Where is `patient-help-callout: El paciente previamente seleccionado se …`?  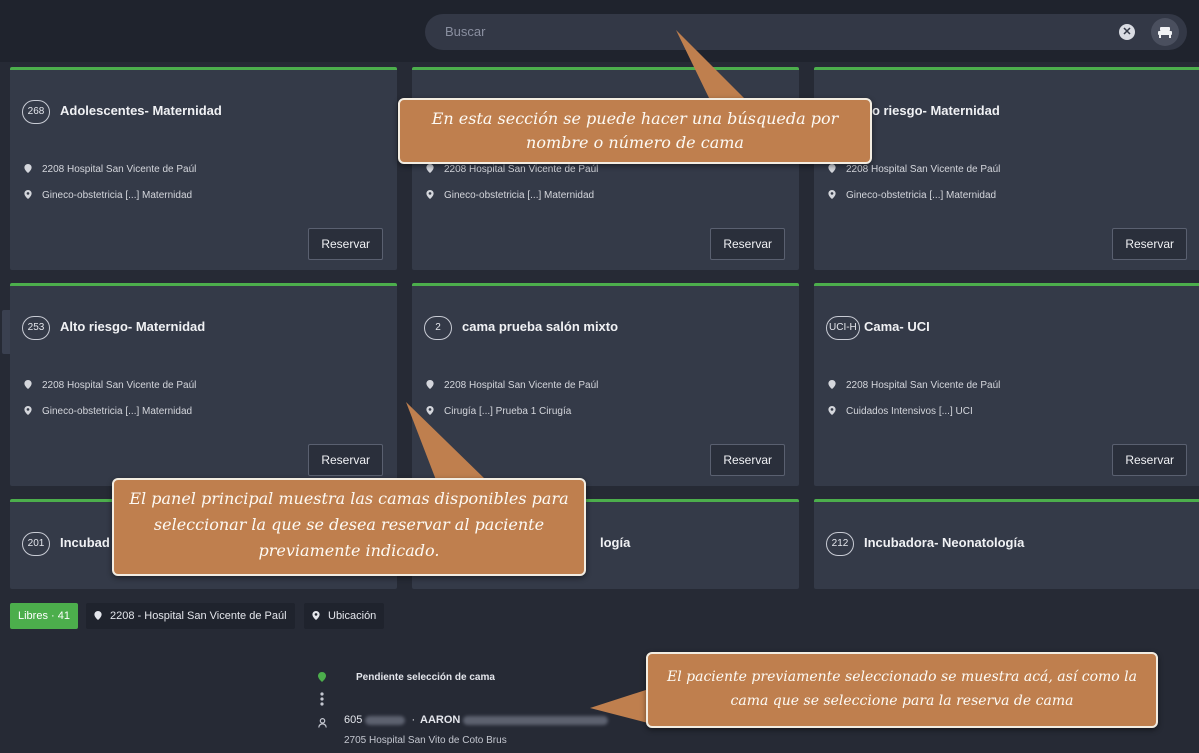
patient-help-callout: El paciente previamente seleccionado se … is located at coordinates (902, 690).